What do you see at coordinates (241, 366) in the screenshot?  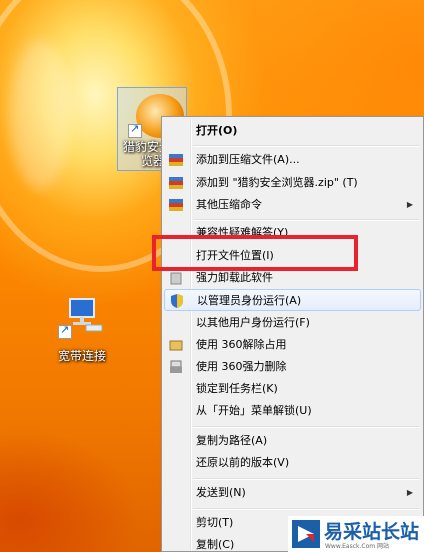 I see `menu-item-label: 使用 360强力删除` at bounding box center [241, 366].